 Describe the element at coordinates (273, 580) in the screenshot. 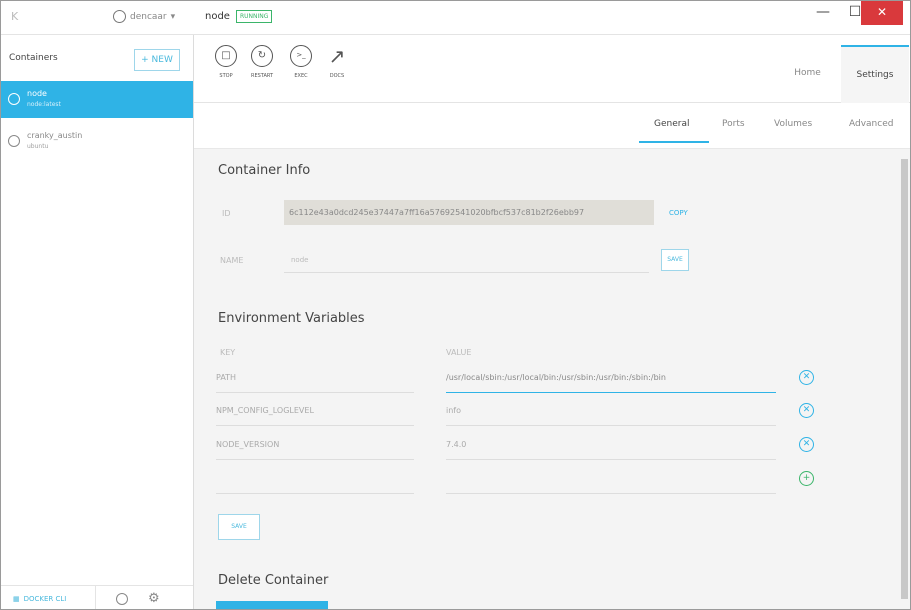

I see `delete-container-heading: Delete Container` at that location.